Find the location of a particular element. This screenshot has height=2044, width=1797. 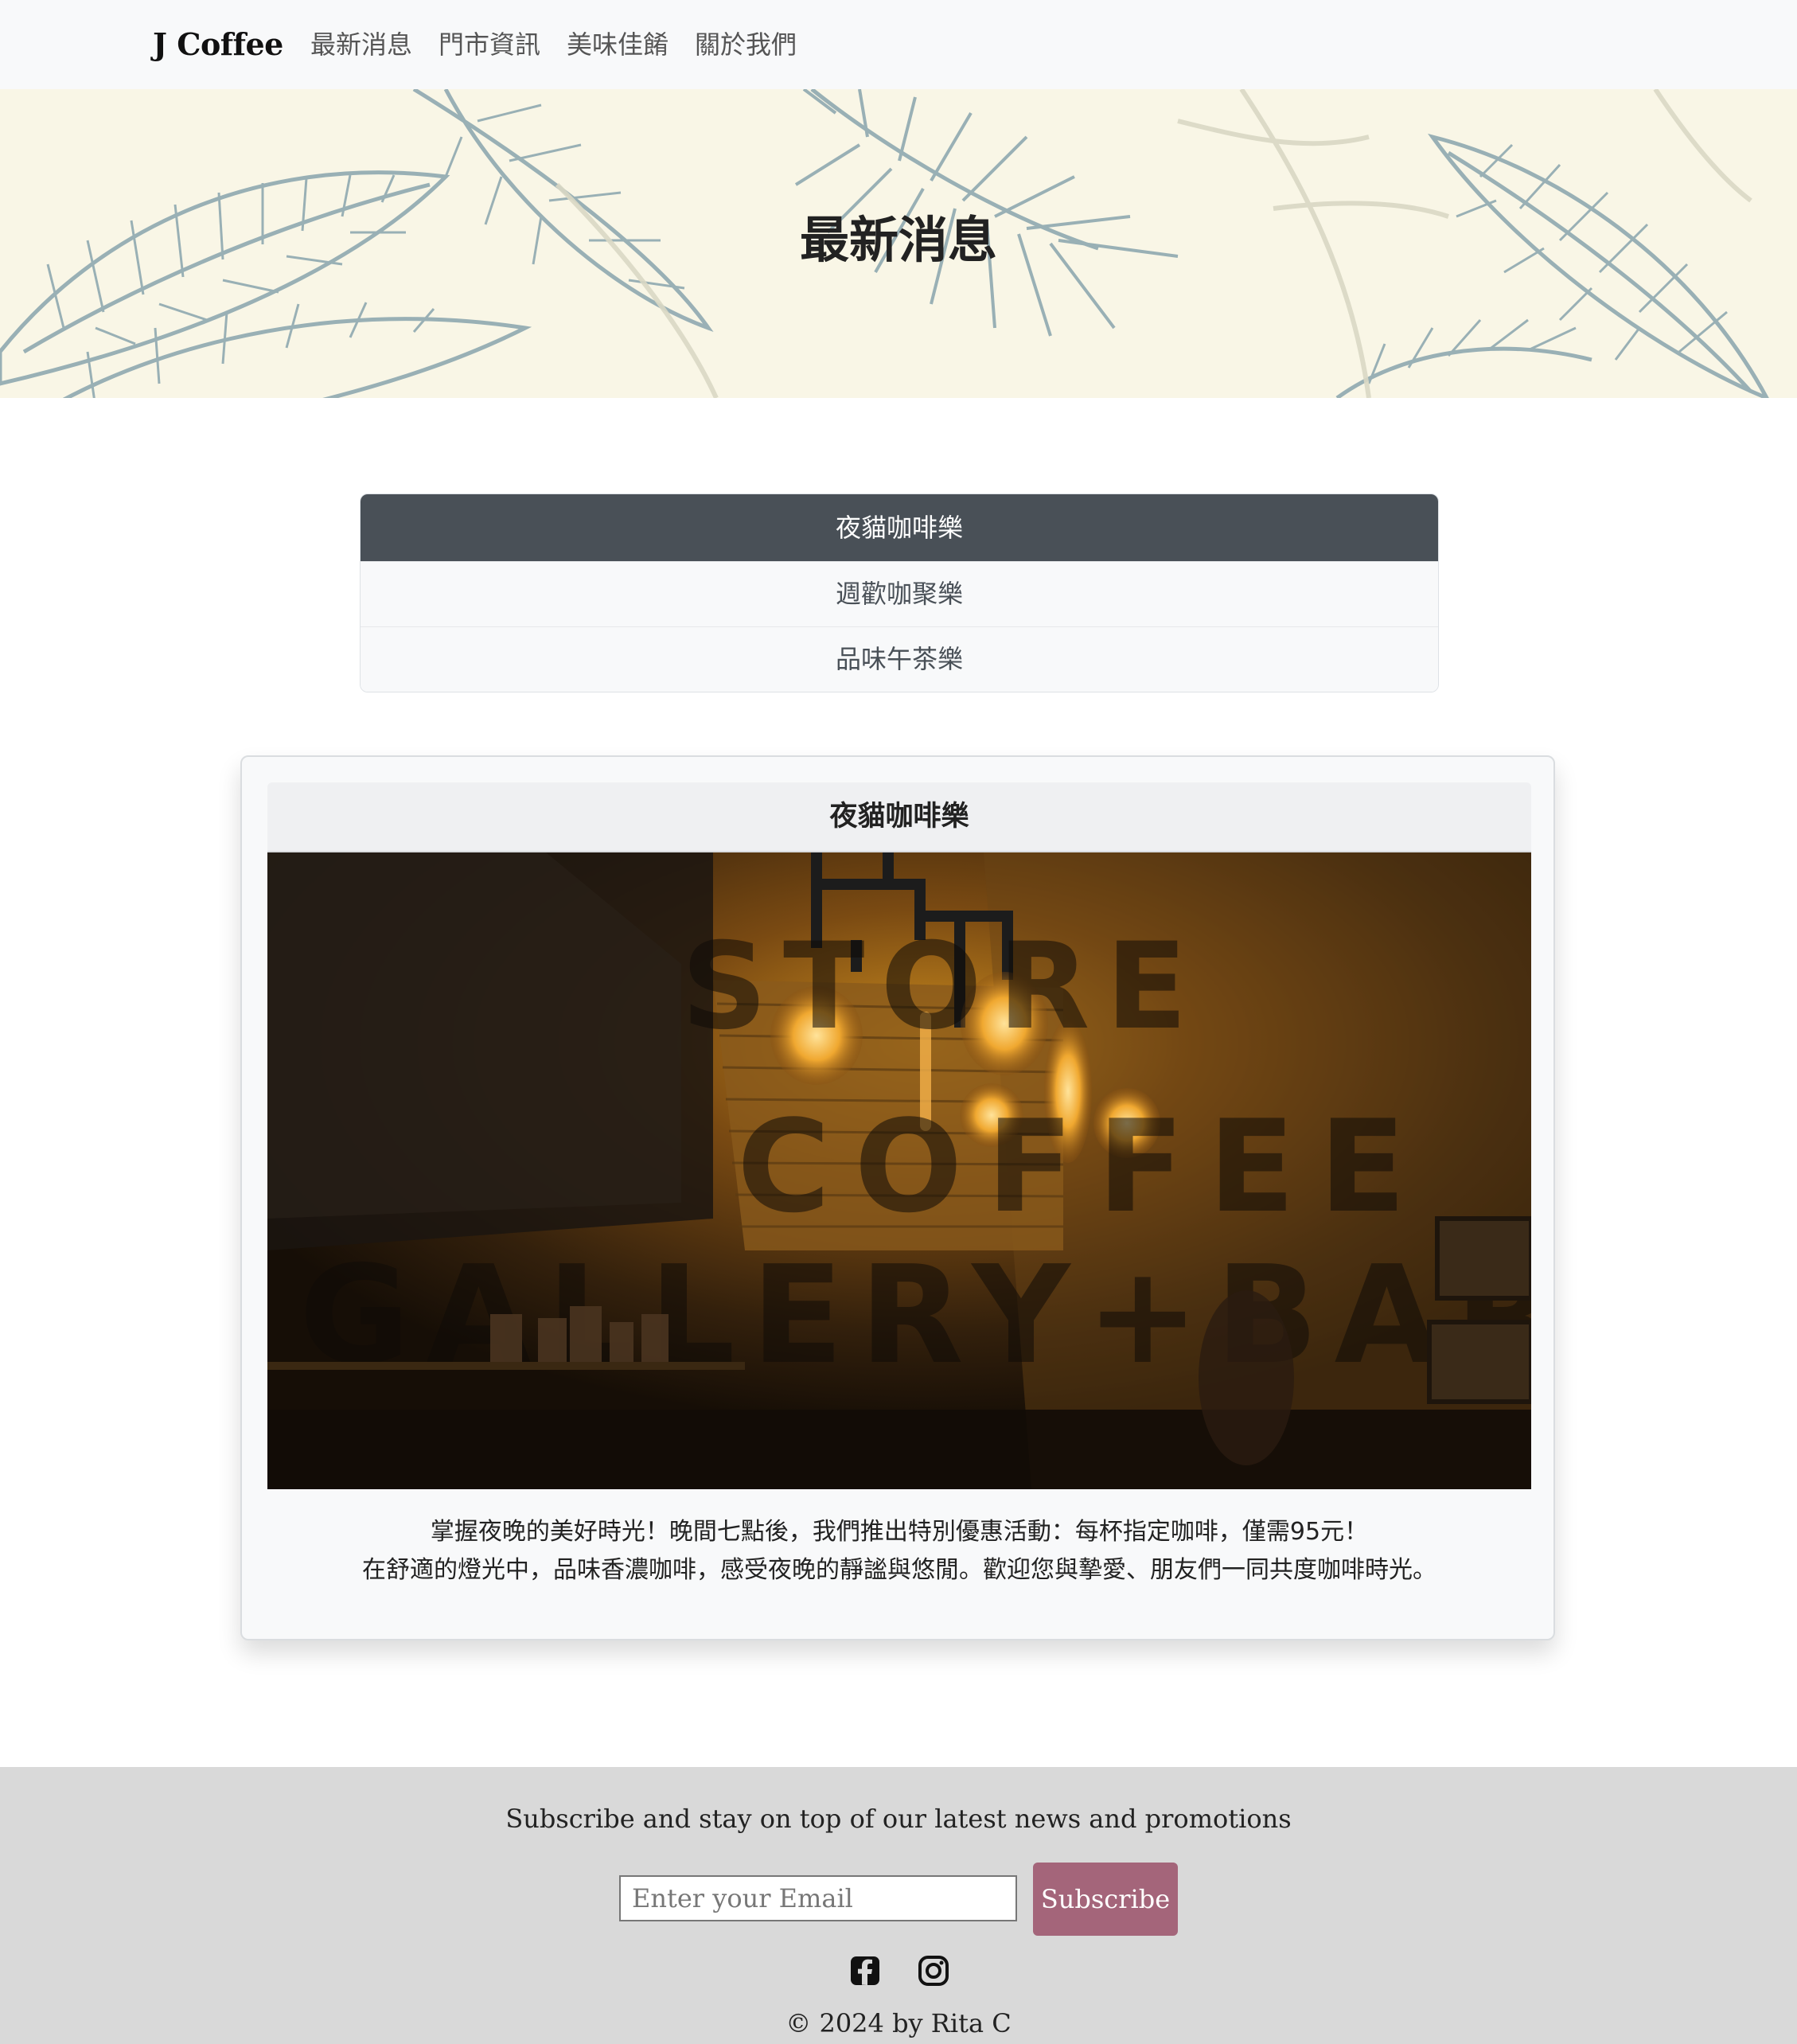

subscribe-button: Subscribe is located at coordinates (1105, 1900).